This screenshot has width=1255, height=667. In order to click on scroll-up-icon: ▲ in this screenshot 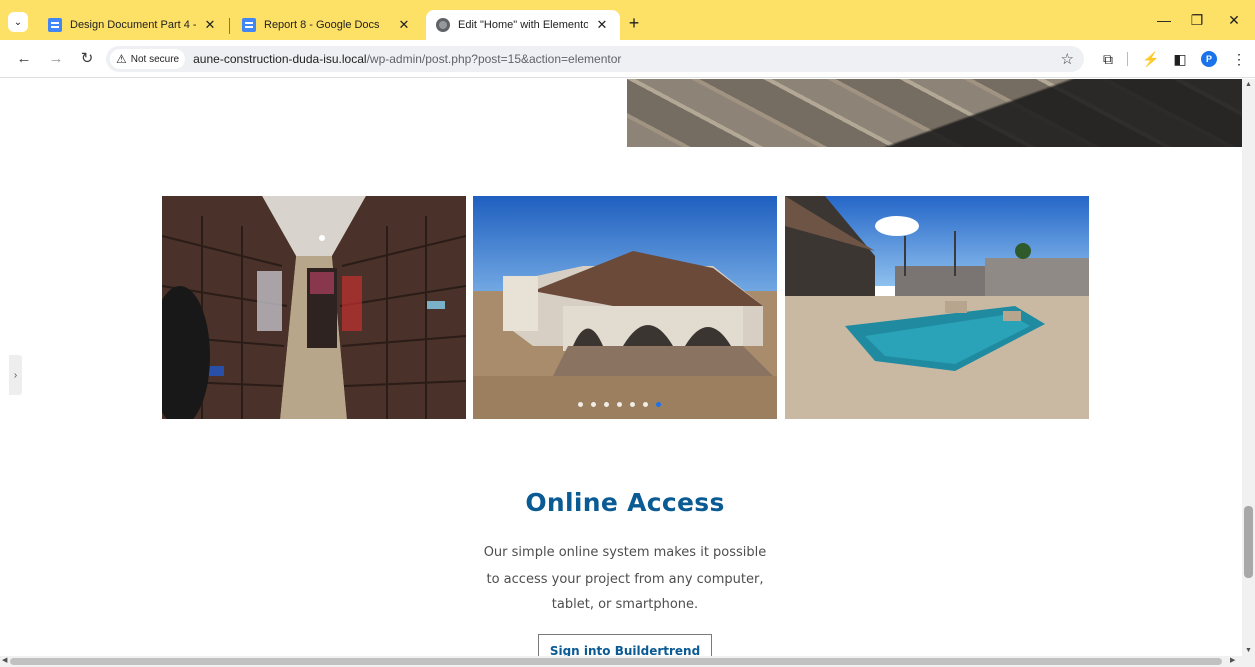, I will do `click(1248, 84)`.